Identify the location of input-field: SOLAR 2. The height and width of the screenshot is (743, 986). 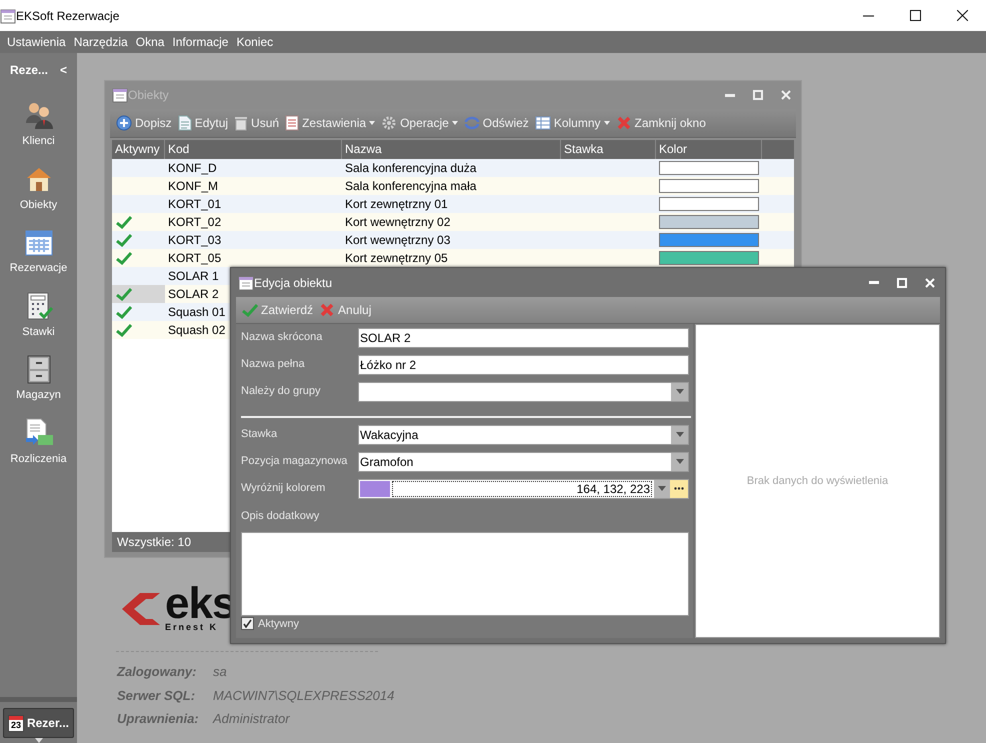
(523, 338).